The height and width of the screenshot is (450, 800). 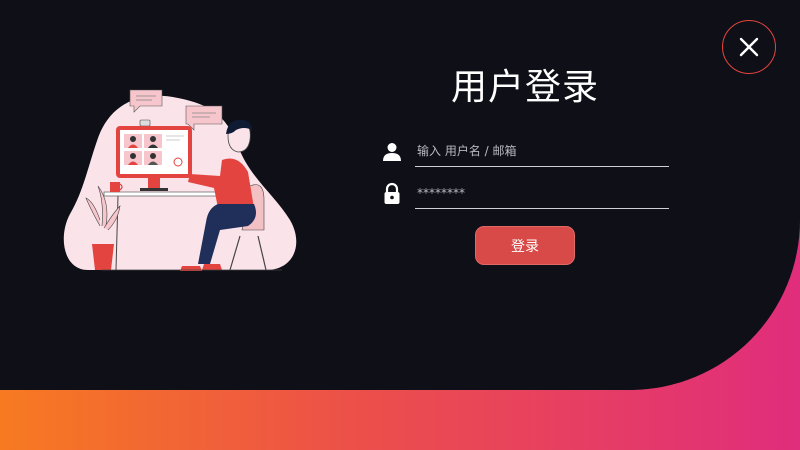 What do you see at coordinates (542, 193) in the screenshot?
I see `password-input` at bounding box center [542, 193].